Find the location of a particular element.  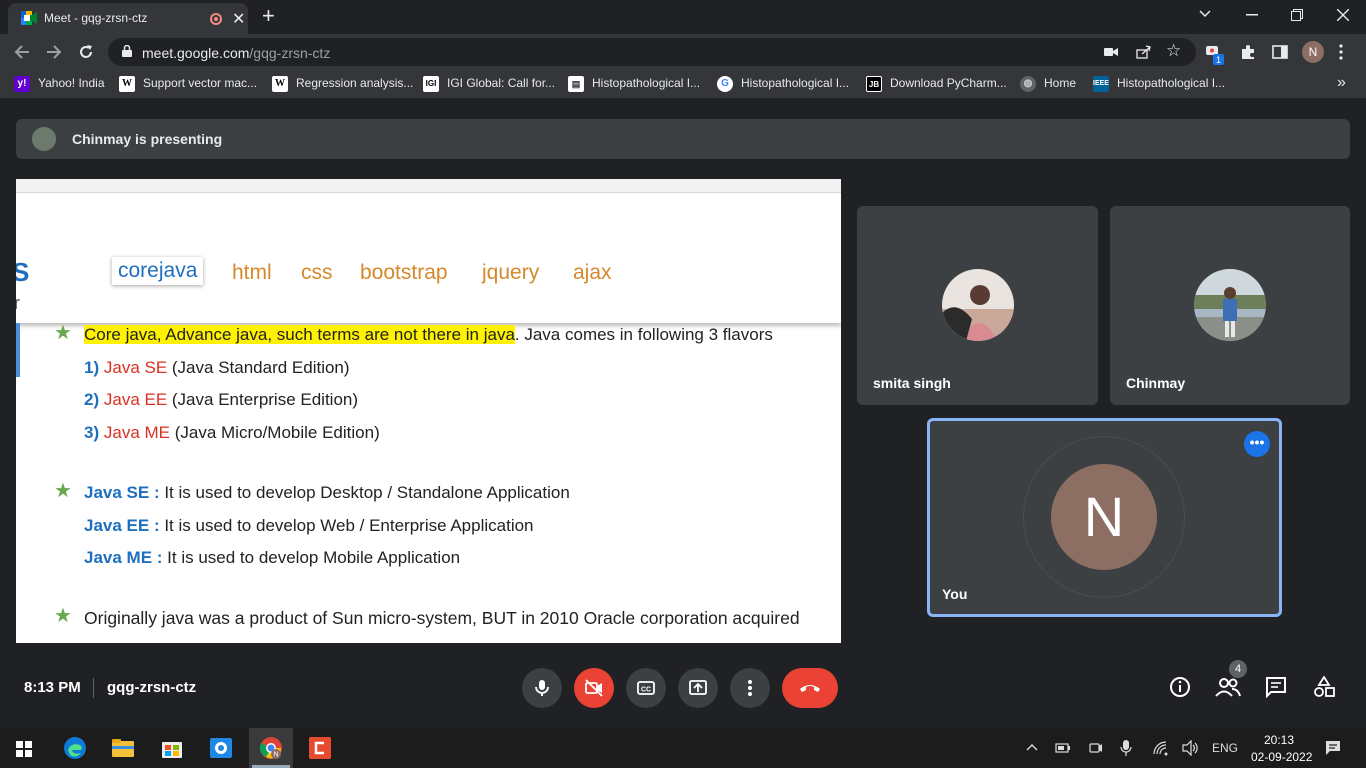

camera-blocked-icon is located at coordinates (1111, 52).